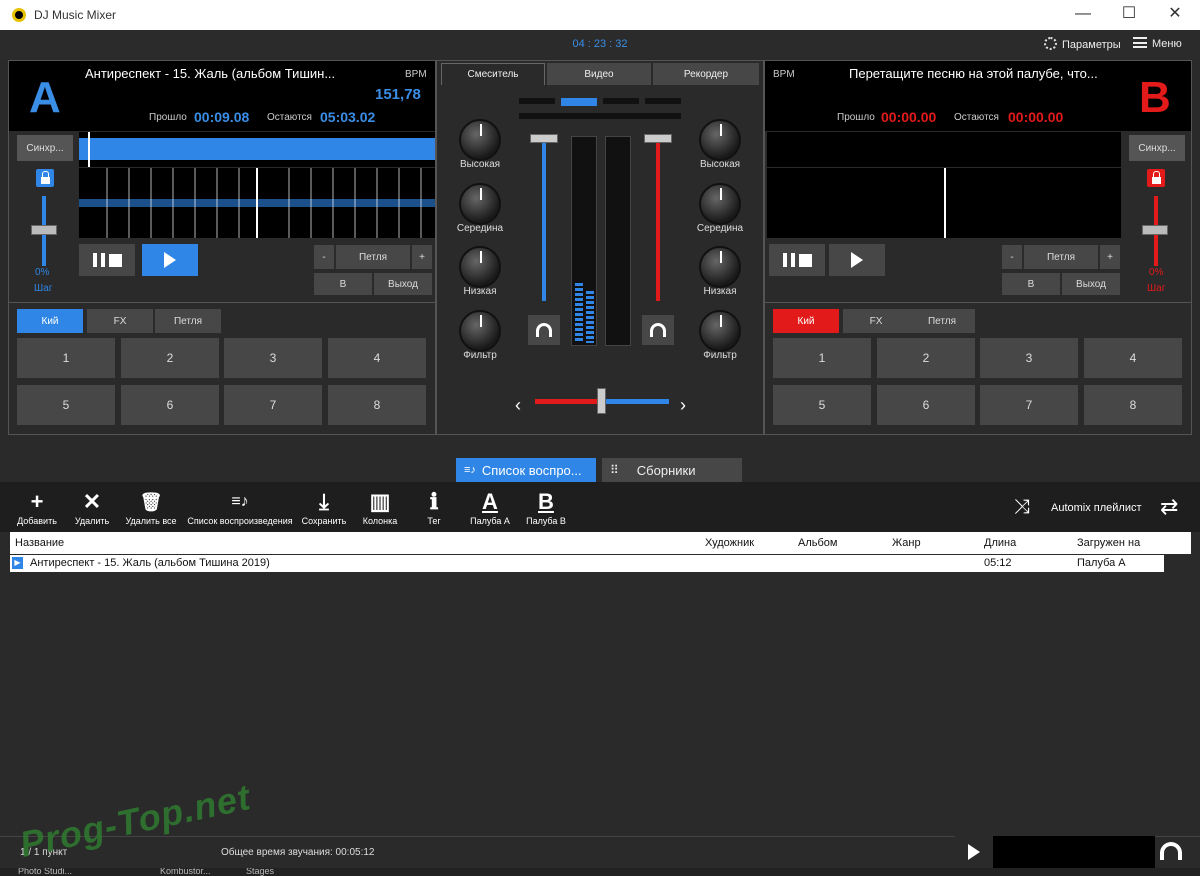 Image resolution: width=1200 pixels, height=876 pixels. What do you see at coordinates (1156, 178) in the screenshot?
I see `deck-b-lock-icon` at bounding box center [1156, 178].